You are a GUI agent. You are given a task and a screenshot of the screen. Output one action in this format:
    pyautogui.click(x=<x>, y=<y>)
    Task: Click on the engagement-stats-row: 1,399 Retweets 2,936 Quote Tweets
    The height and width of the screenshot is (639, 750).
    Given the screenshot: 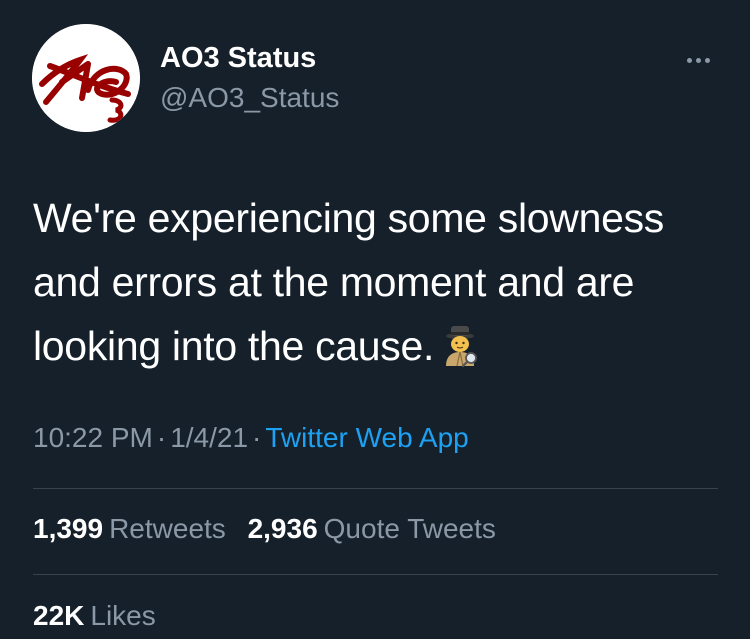 What is the action you would take?
    pyautogui.click(x=271, y=529)
    